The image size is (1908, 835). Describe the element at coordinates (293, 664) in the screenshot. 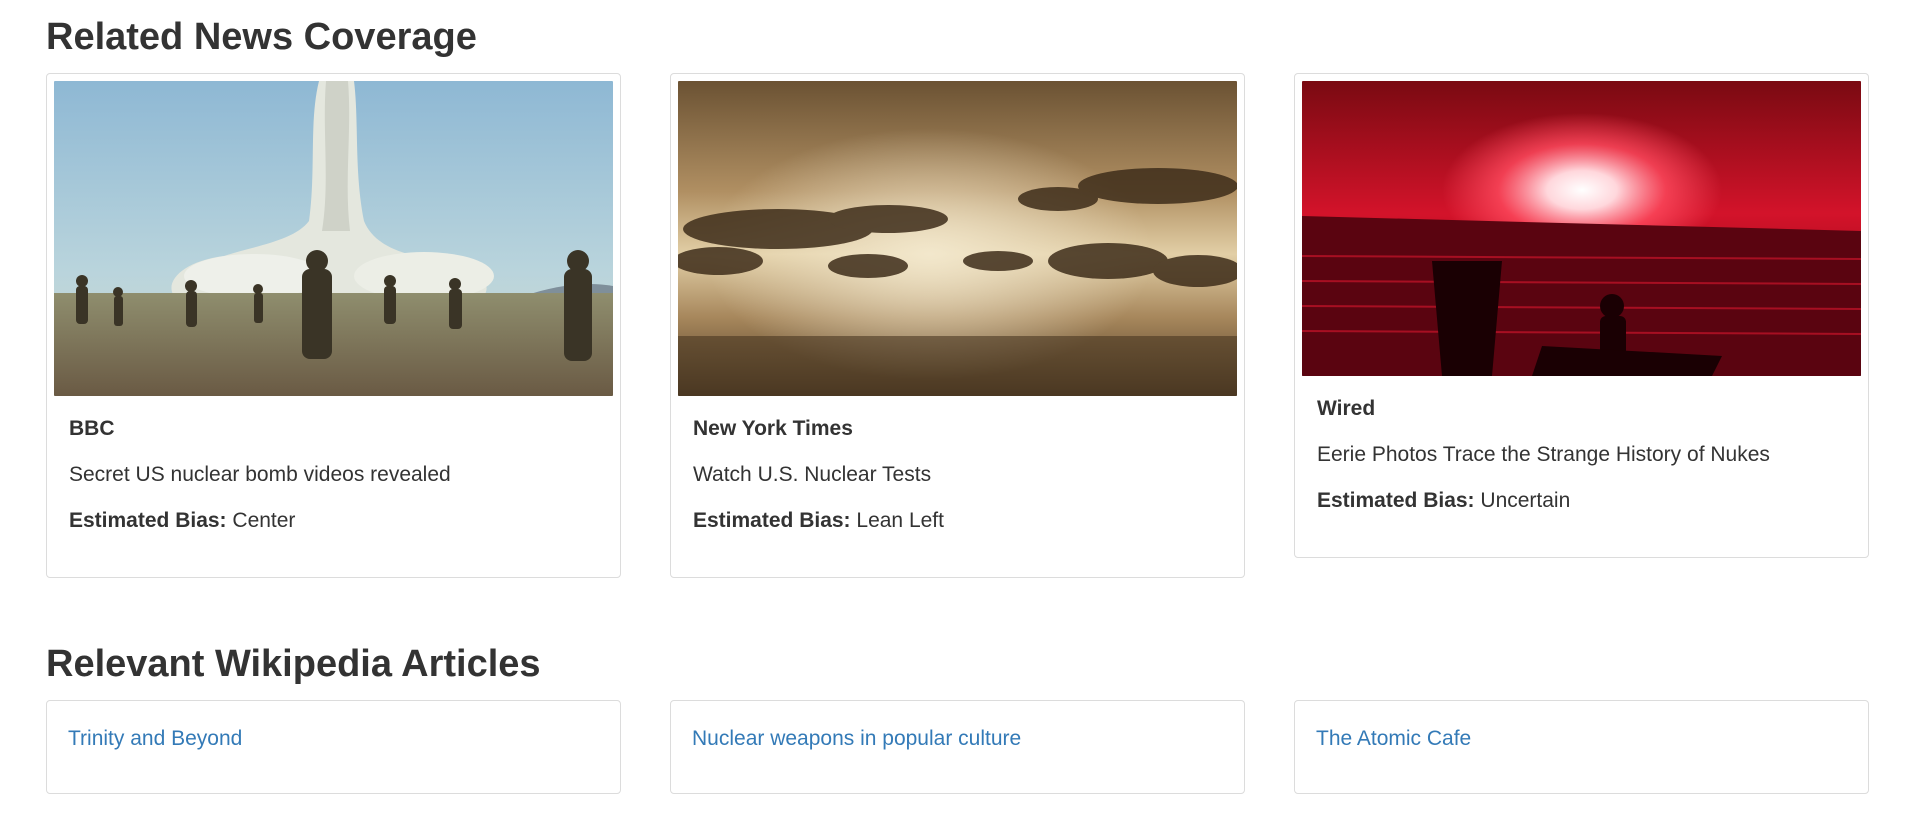

I see `wiki-section-title: Relevant Wikipedia Articles` at that location.